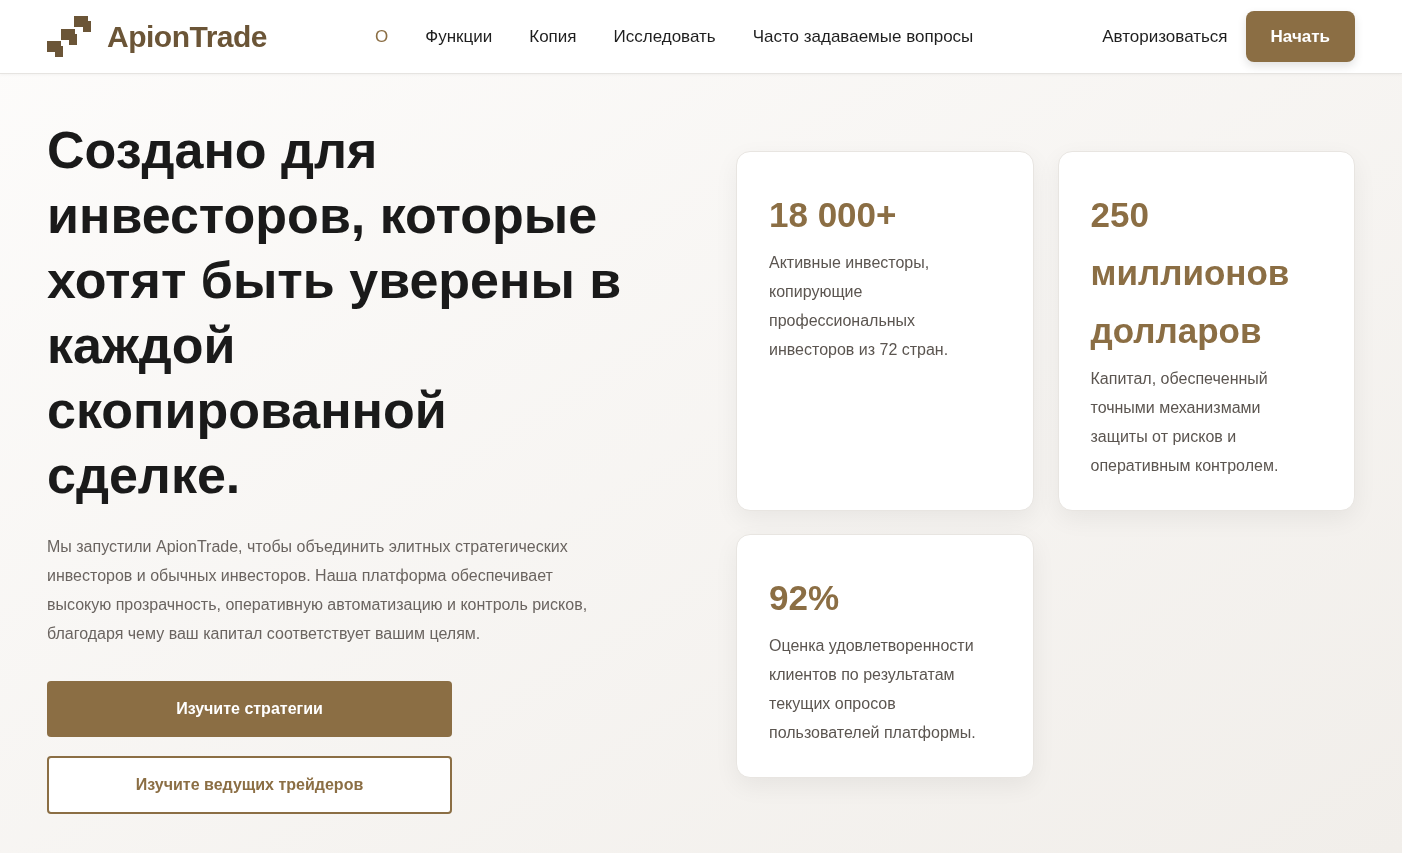 The width and height of the screenshot is (1402, 853). What do you see at coordinates (1300, 36) in the screenshot?
I see `get-started-button: Начать` at bounding box center [1300, 36].